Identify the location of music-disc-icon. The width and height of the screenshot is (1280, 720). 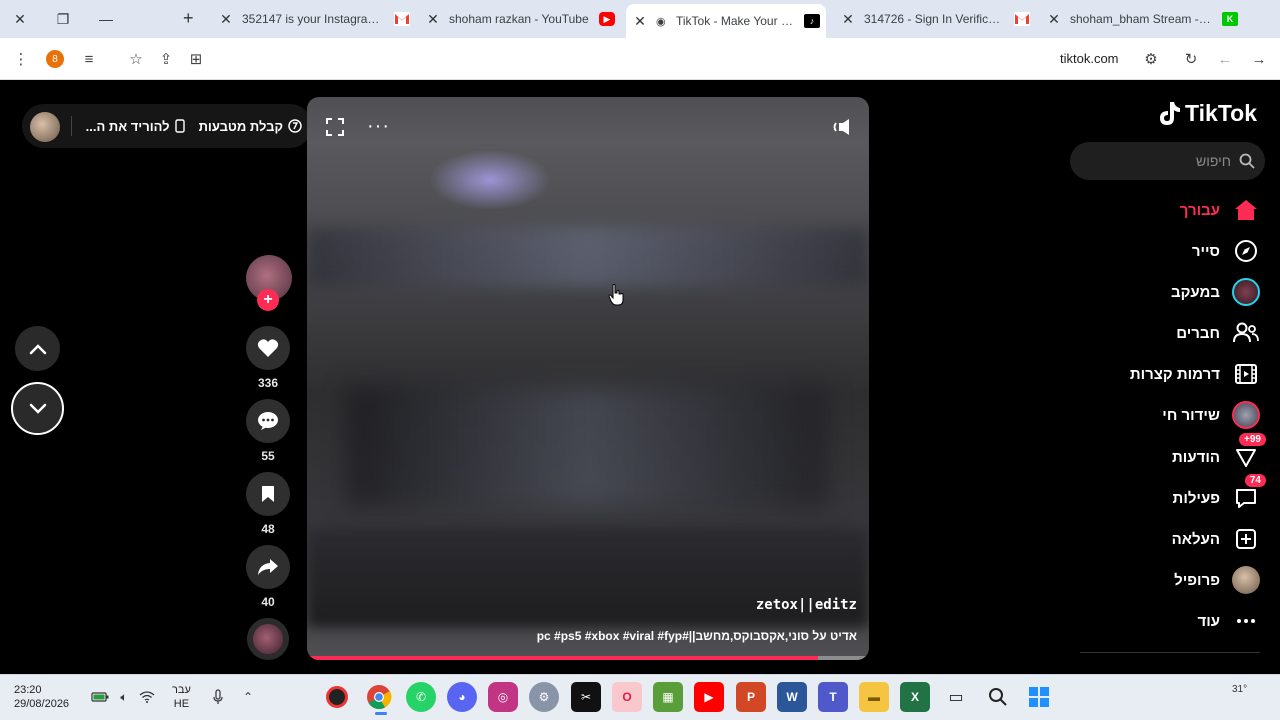
(268, 639).